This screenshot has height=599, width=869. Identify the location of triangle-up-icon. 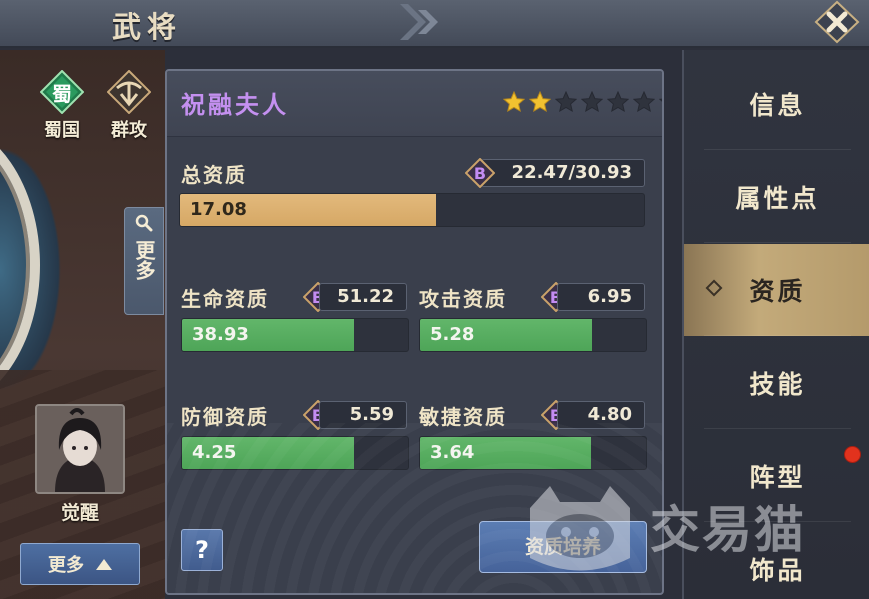
(104, 564).